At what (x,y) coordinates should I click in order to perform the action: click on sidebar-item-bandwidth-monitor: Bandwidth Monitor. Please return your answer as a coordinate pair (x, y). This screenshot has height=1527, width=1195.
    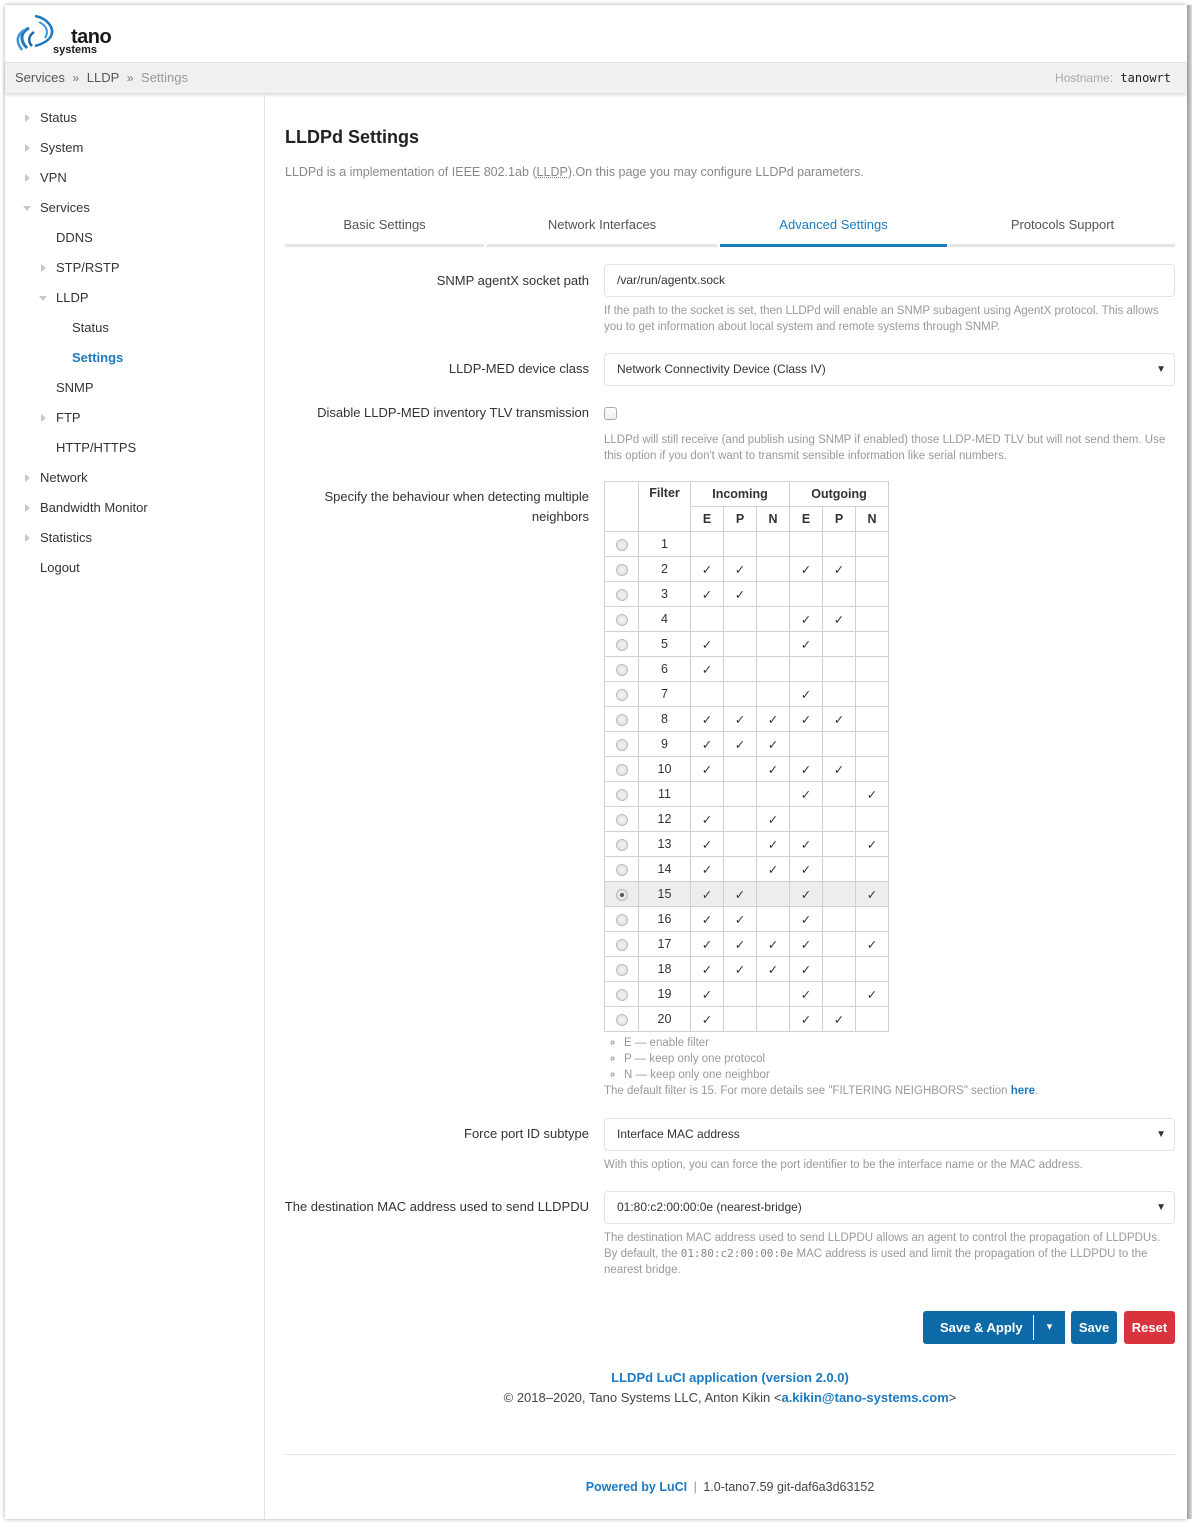
    Looking at the image, I should click on (86, 507).